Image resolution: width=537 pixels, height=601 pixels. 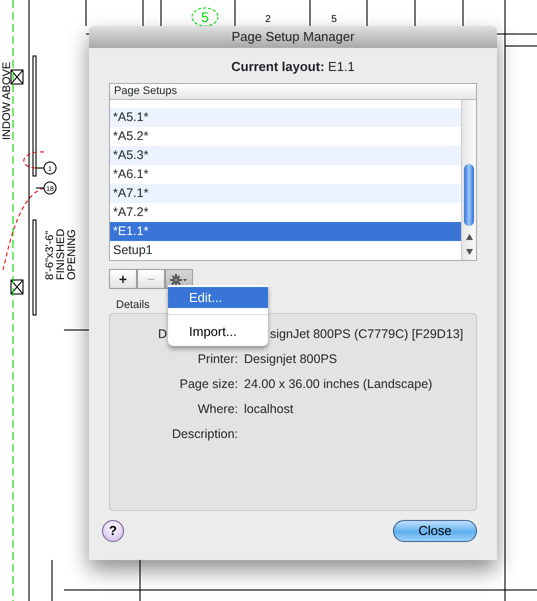 I want to click on grid-label: 5, so click(x=334, y=19).